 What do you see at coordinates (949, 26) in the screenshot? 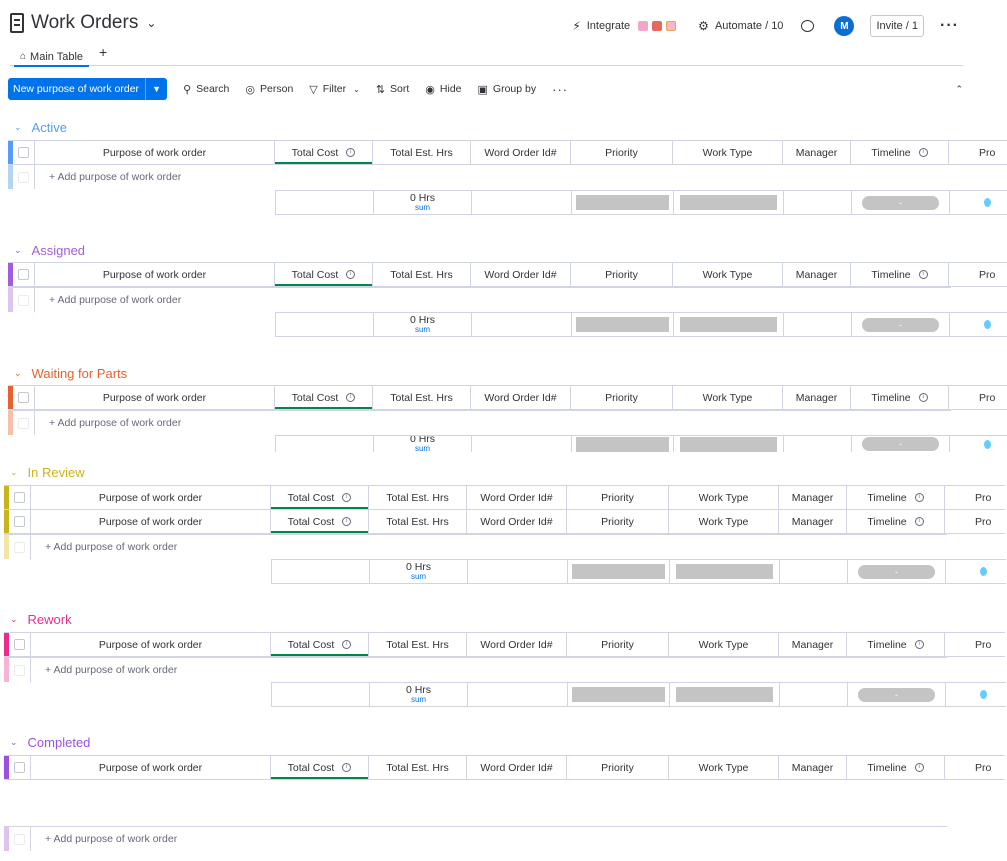
I see `more-options-icon: ···` at bounding box center [949, 26].